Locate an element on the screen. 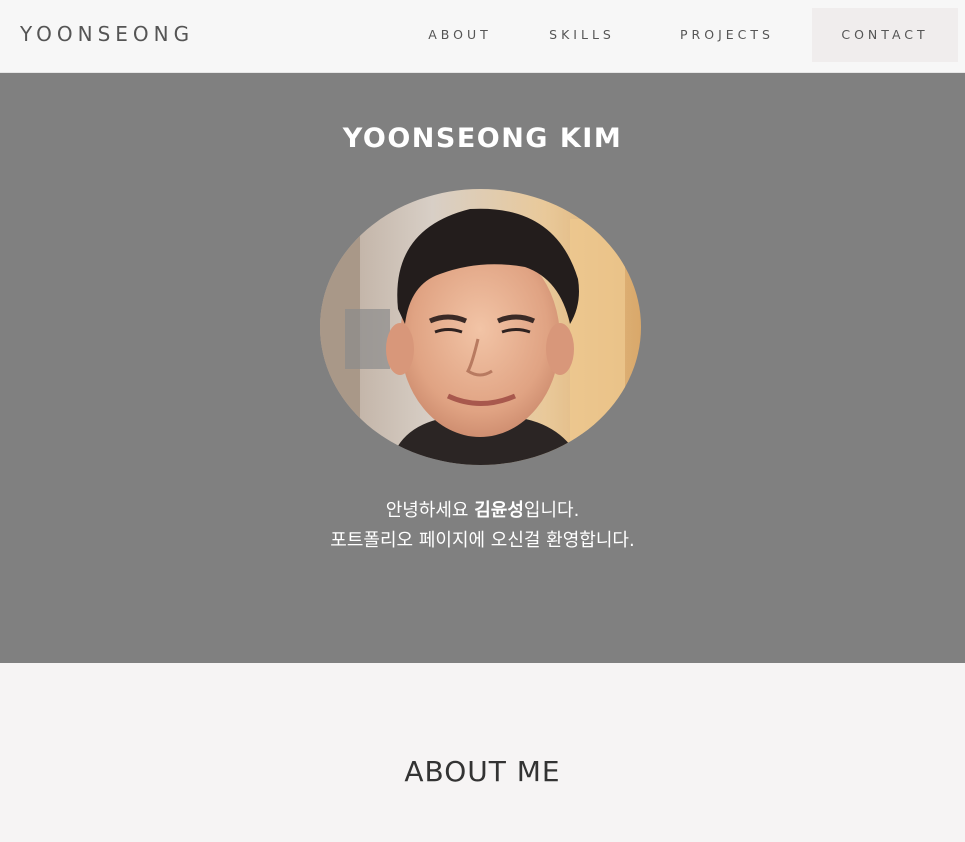 The width and height of the screenshot is (965, 842). profile-photo-illustration is located at coordinates (480, 327).